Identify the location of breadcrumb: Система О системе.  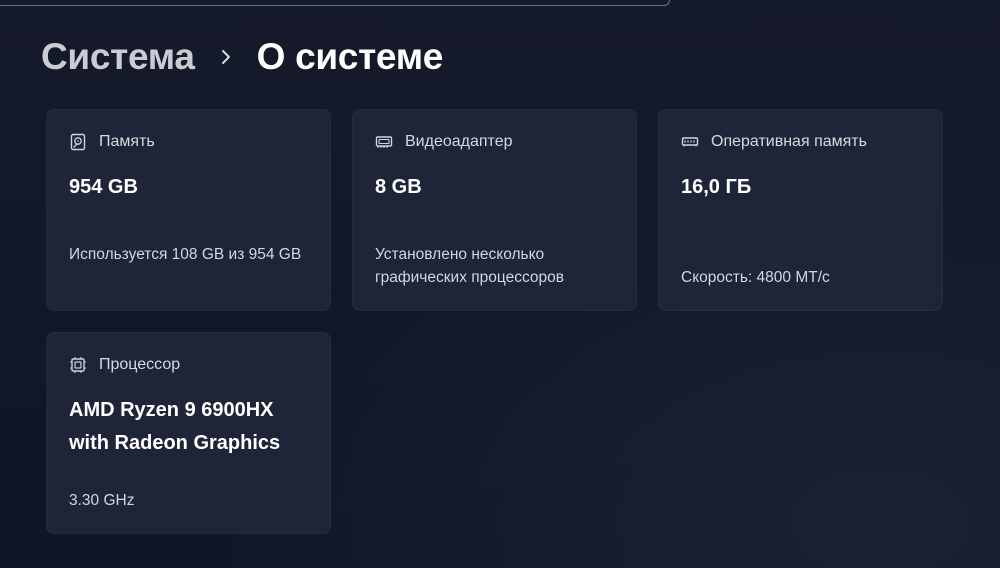
(242, 57).